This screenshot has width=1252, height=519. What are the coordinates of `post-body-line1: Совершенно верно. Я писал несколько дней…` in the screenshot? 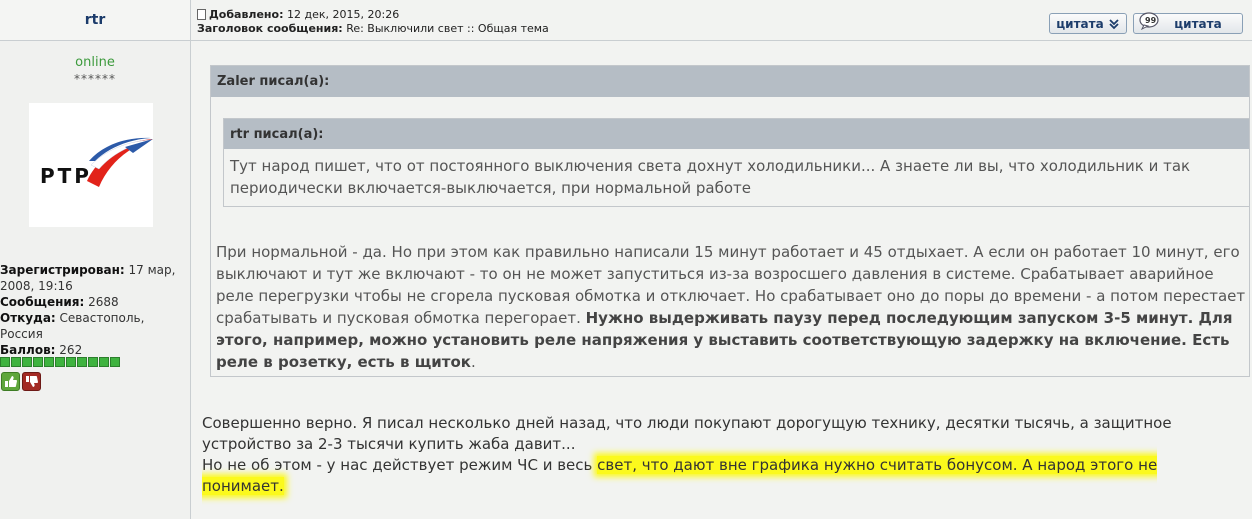 It's located at (687, 433).